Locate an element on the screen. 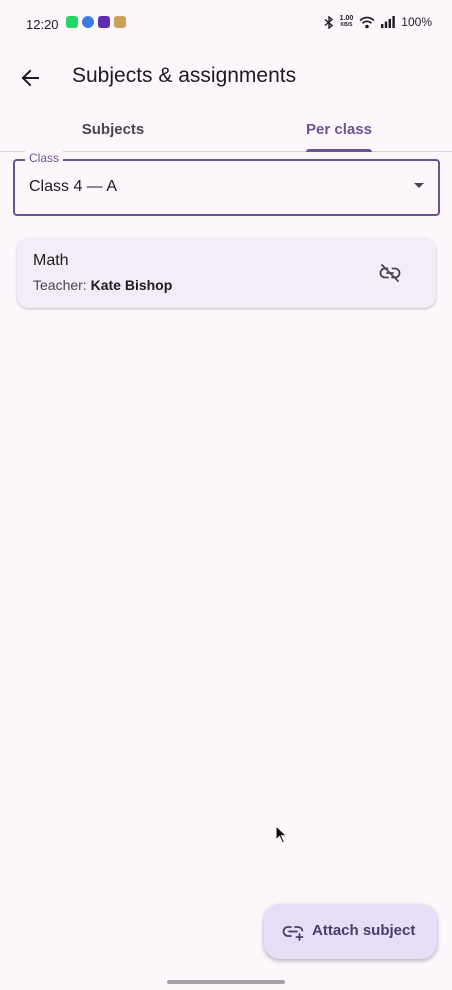 The height and width of the screenshot is (990, 452). app-purple-icon is located at coordinates (104, 22).